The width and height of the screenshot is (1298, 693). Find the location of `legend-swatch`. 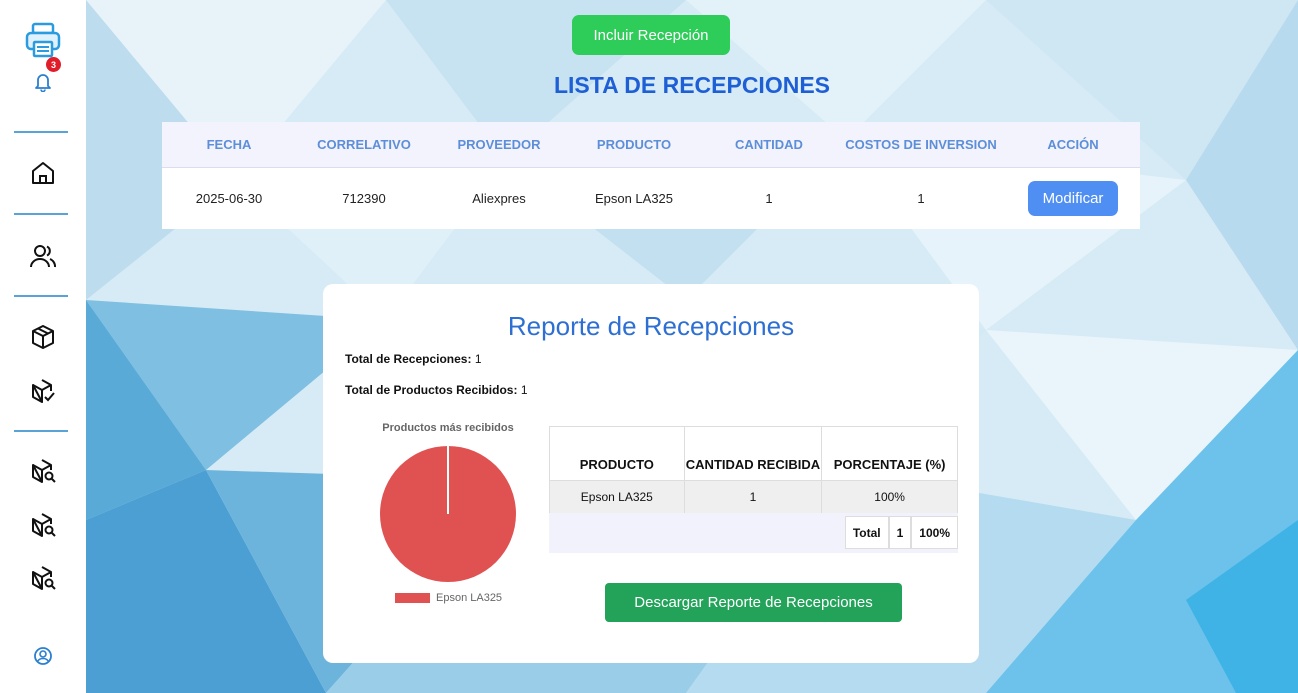

legend-swatch is located at coordinates (412, 598).